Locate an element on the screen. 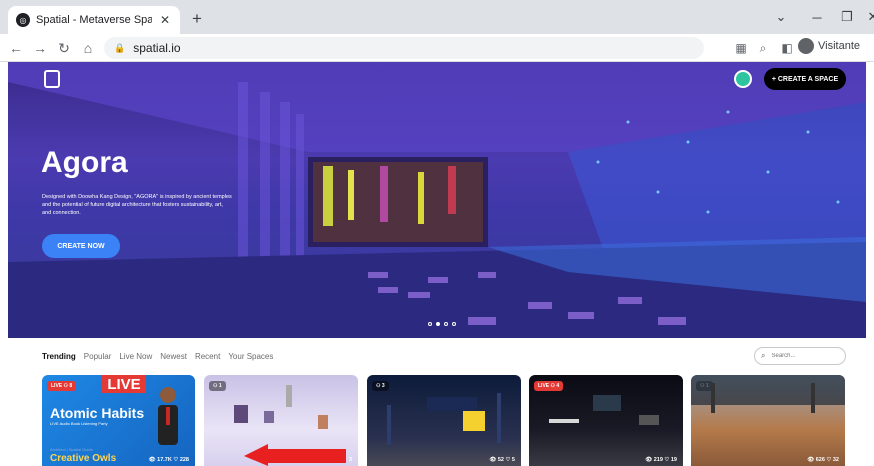 The image size is (874, 466). profile-name: Visitante is located at coordinates (839, 46).